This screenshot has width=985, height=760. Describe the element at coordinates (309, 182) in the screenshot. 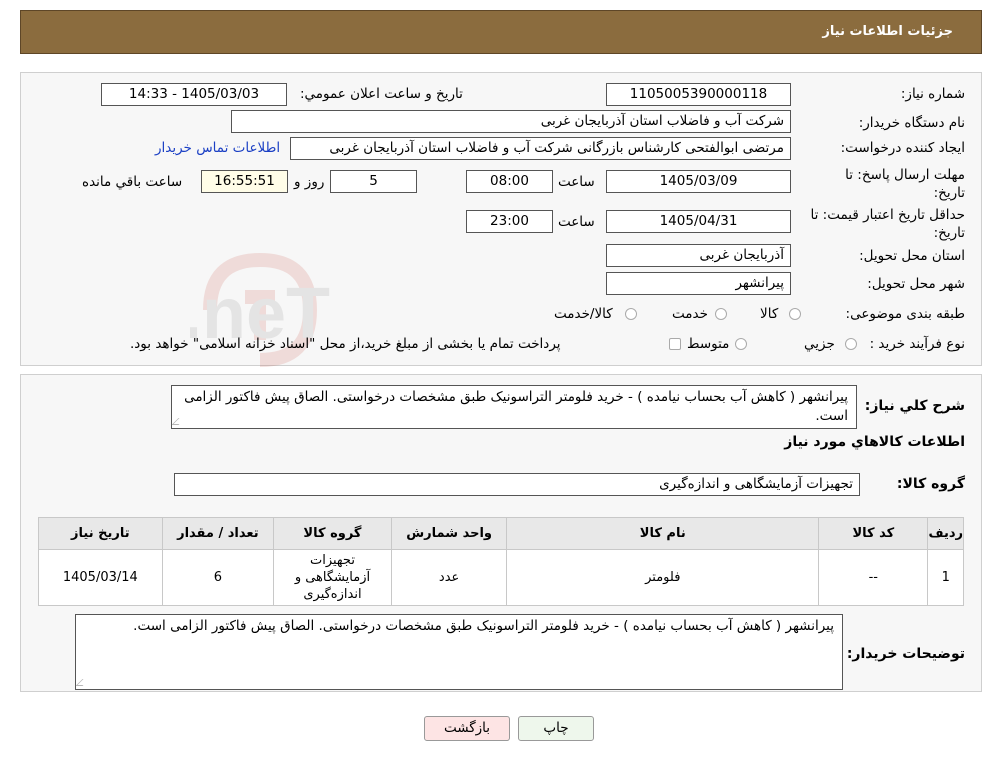

I see `days-label: روز و` at that location.